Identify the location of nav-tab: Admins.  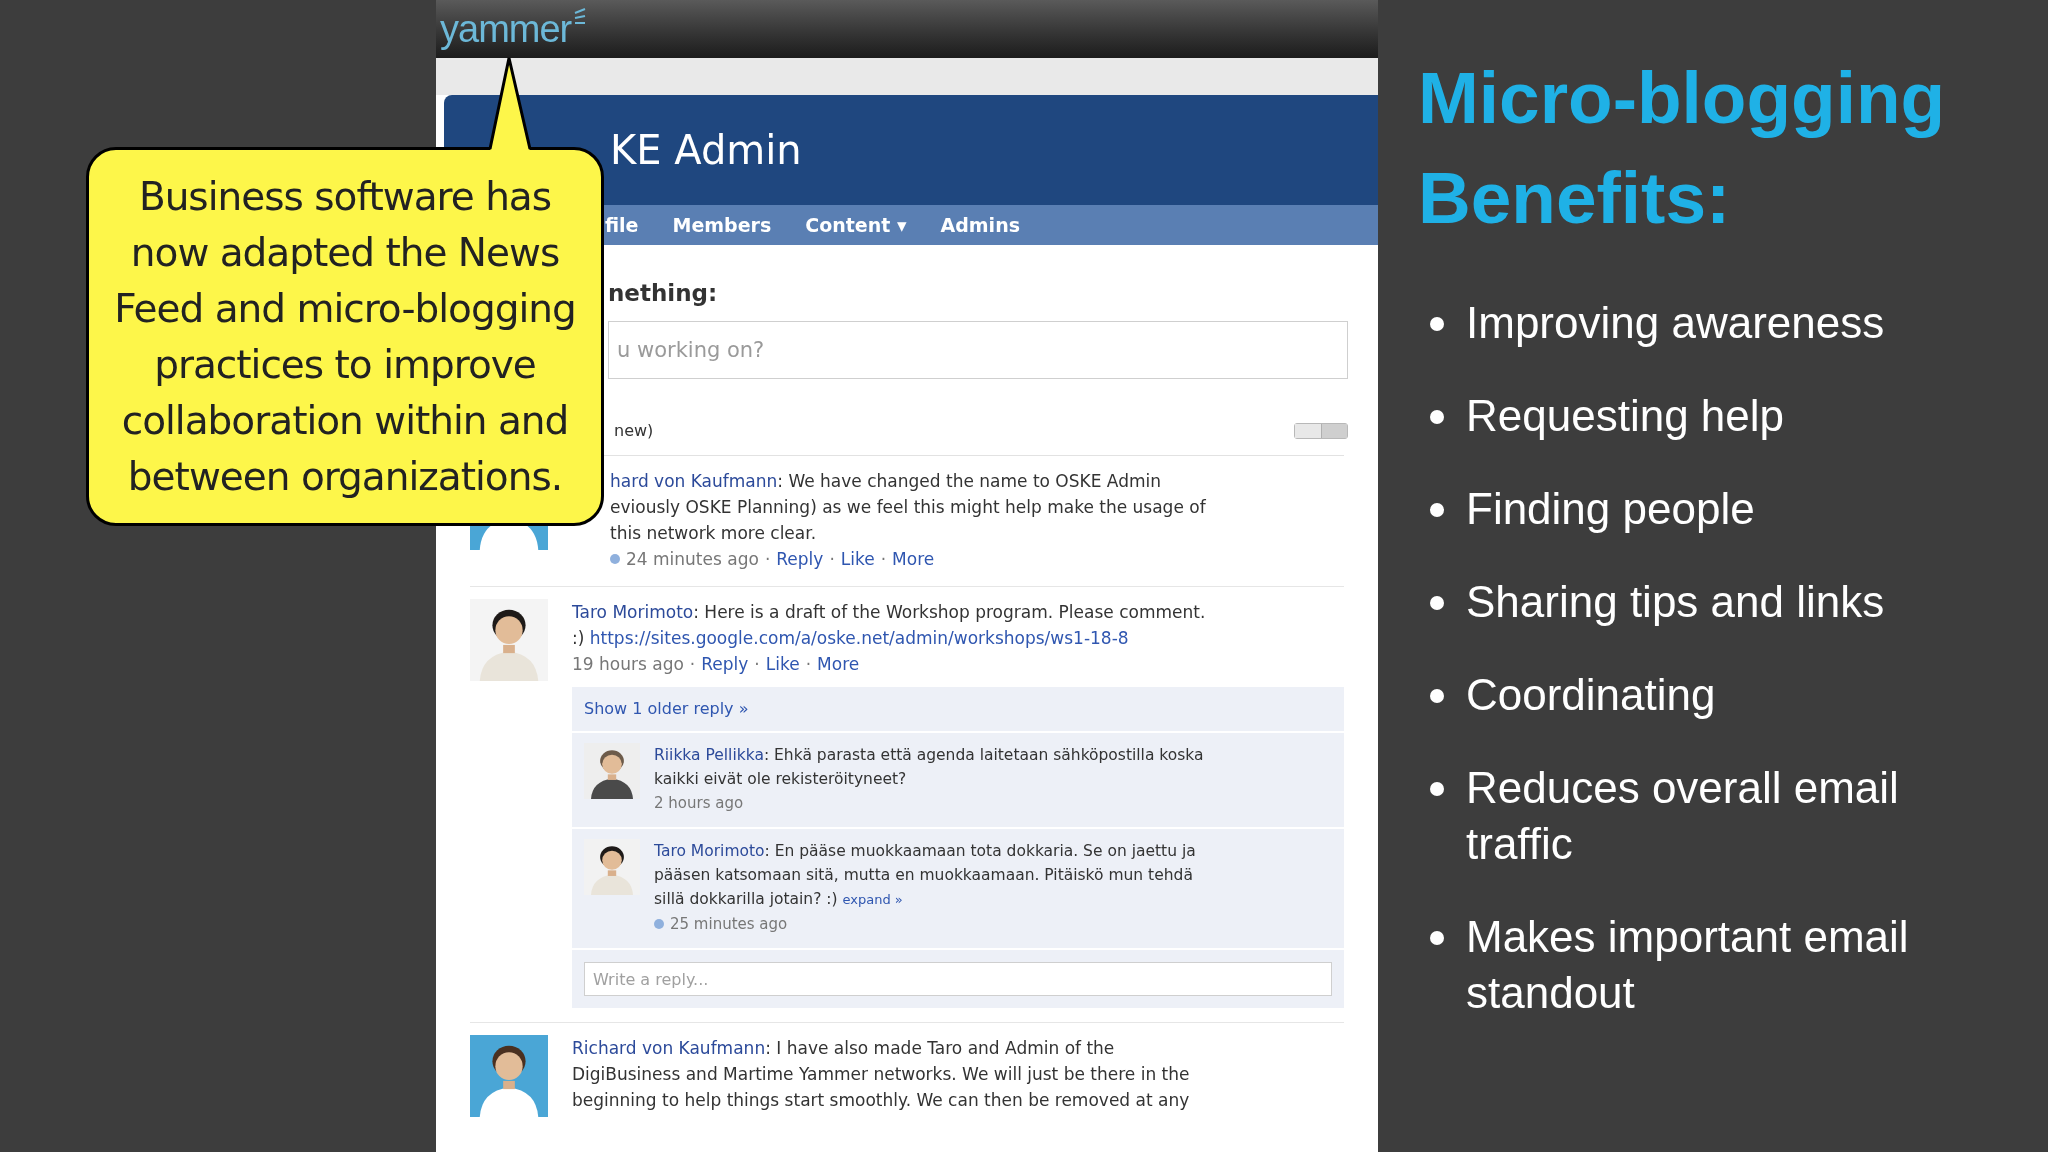
(980, 225).